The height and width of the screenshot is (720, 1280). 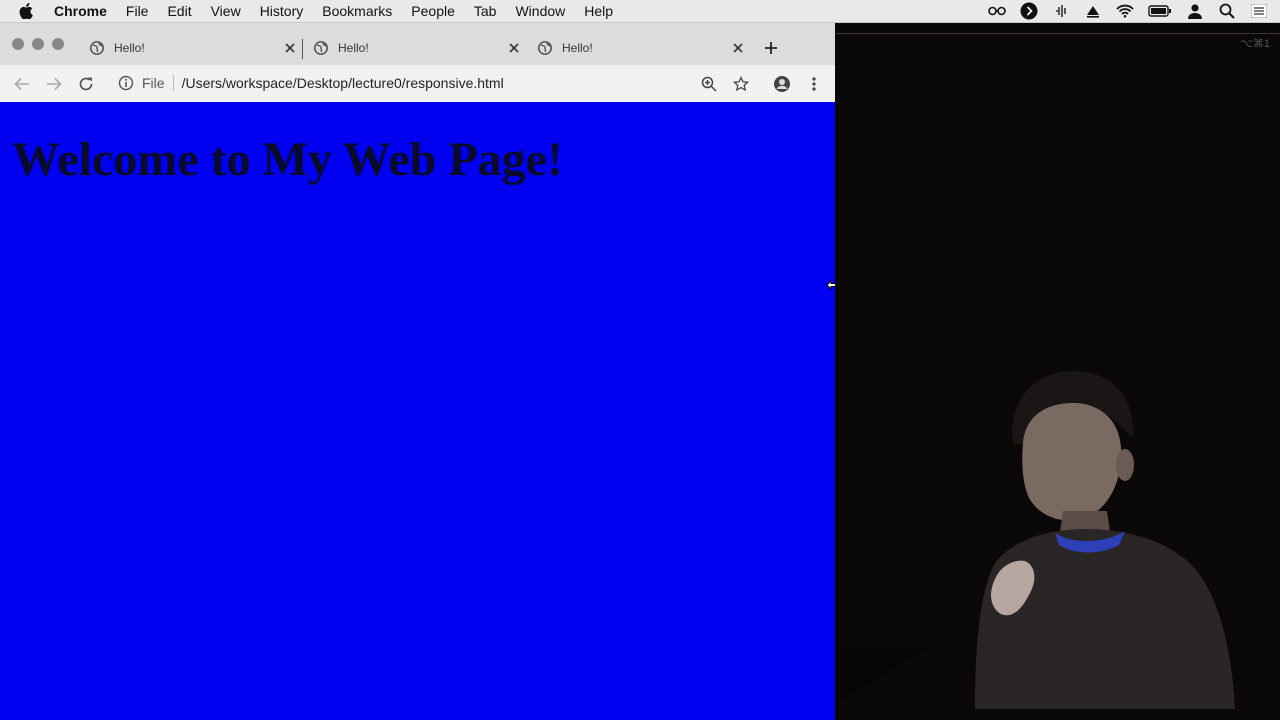 What do you see at coordinates (302, 49) in the screenshot?
I see `tab-separator` at bounding box center [302, 49].